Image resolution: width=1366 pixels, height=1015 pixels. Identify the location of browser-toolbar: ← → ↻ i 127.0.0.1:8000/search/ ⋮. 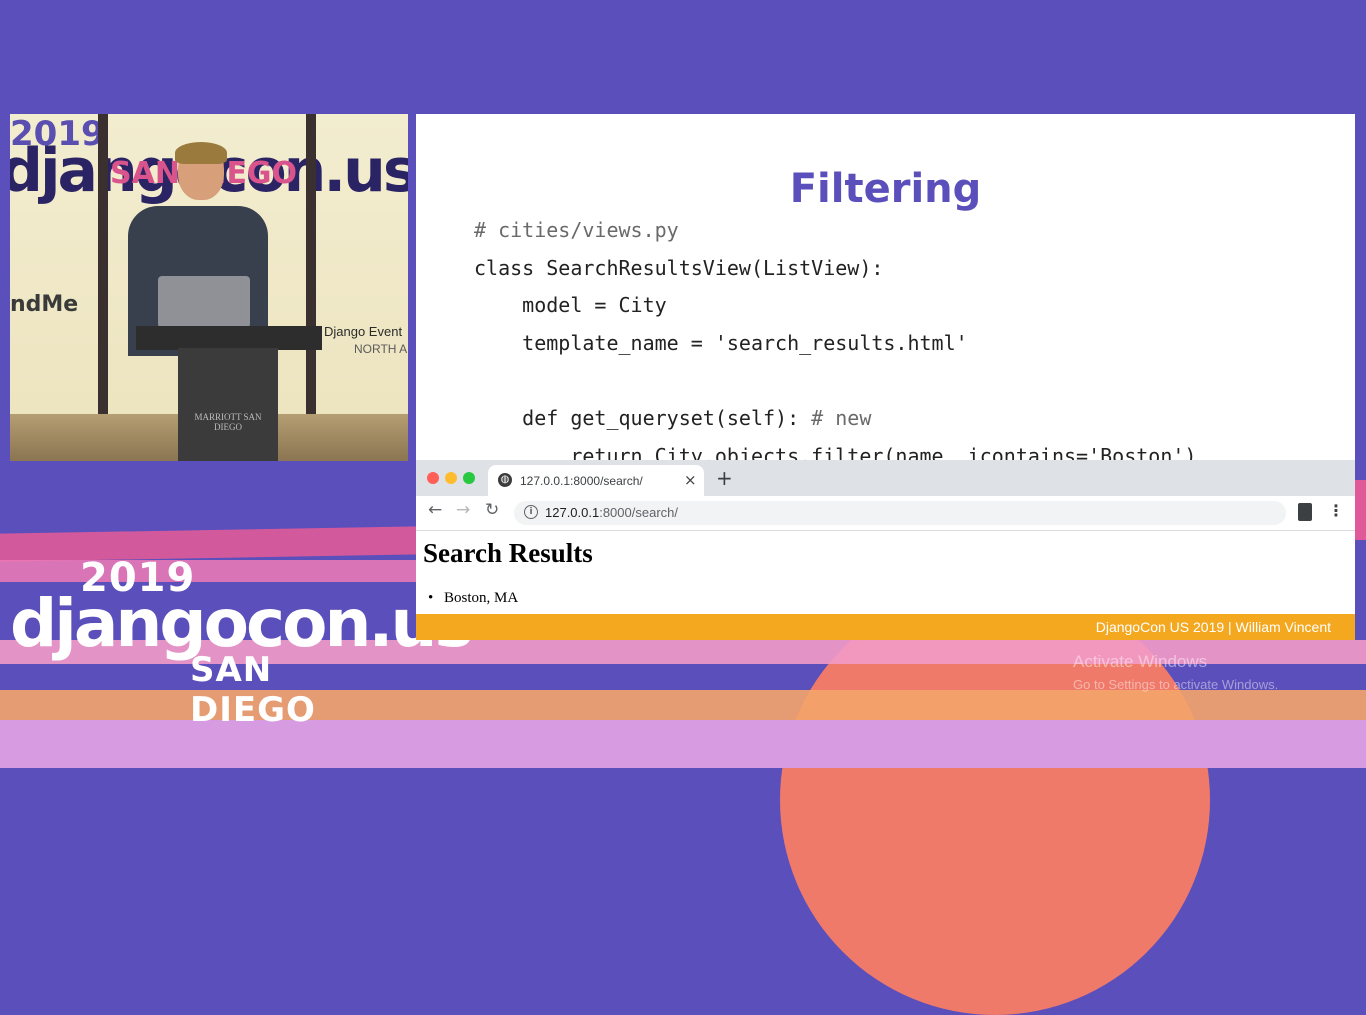
(885, 513).